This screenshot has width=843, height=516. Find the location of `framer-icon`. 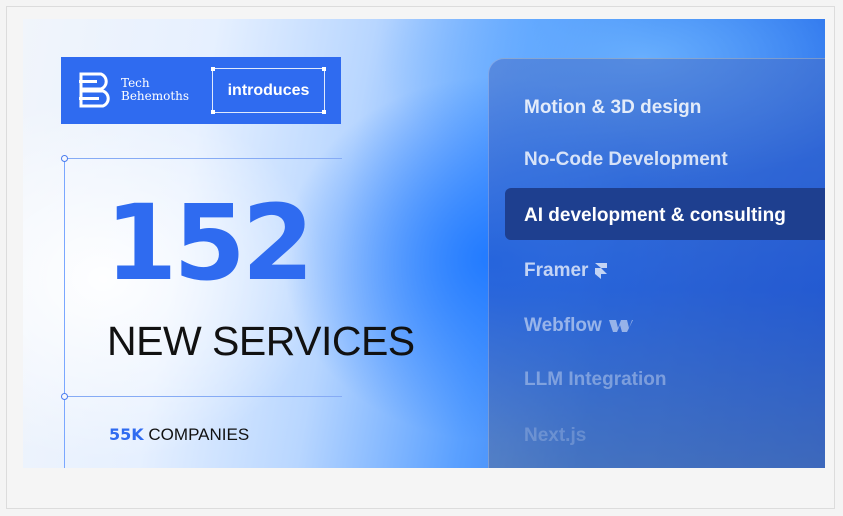

framer-icon is located at coordinates (601, 271).